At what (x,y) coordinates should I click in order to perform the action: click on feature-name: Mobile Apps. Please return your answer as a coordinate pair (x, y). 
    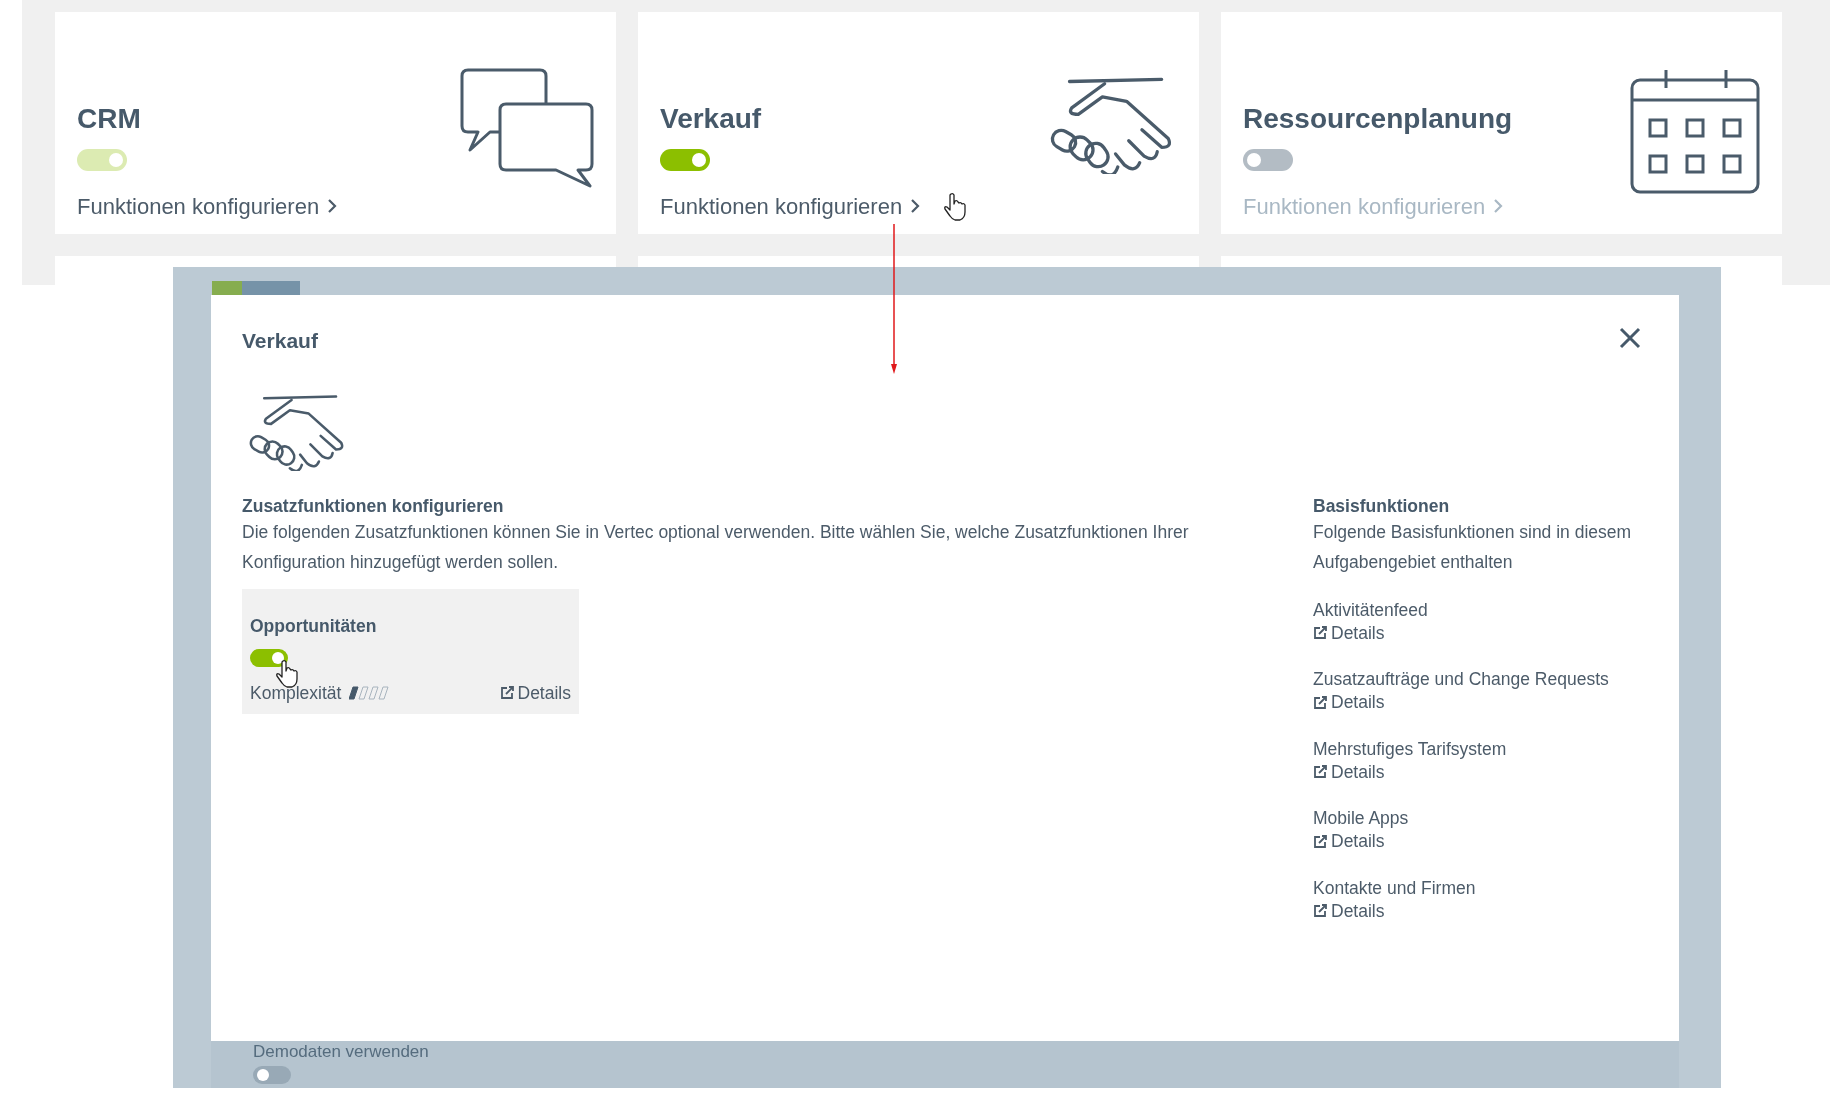
    Looking at the image, I should click on (1361, 818).